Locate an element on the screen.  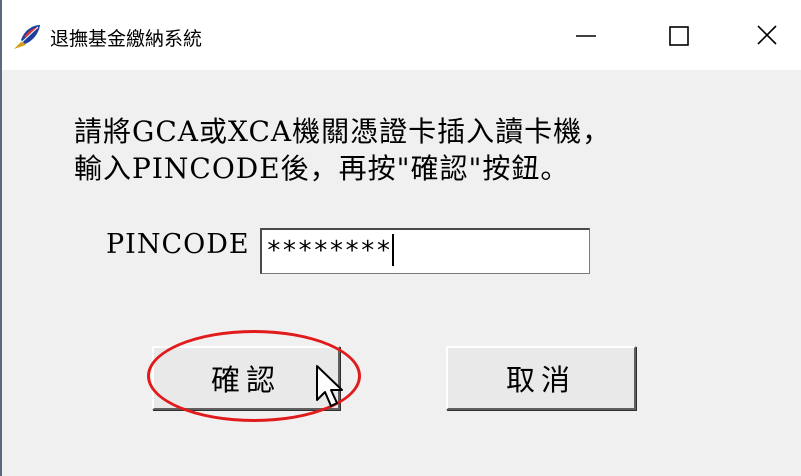
app-icon is located at coordinates (27, 37).